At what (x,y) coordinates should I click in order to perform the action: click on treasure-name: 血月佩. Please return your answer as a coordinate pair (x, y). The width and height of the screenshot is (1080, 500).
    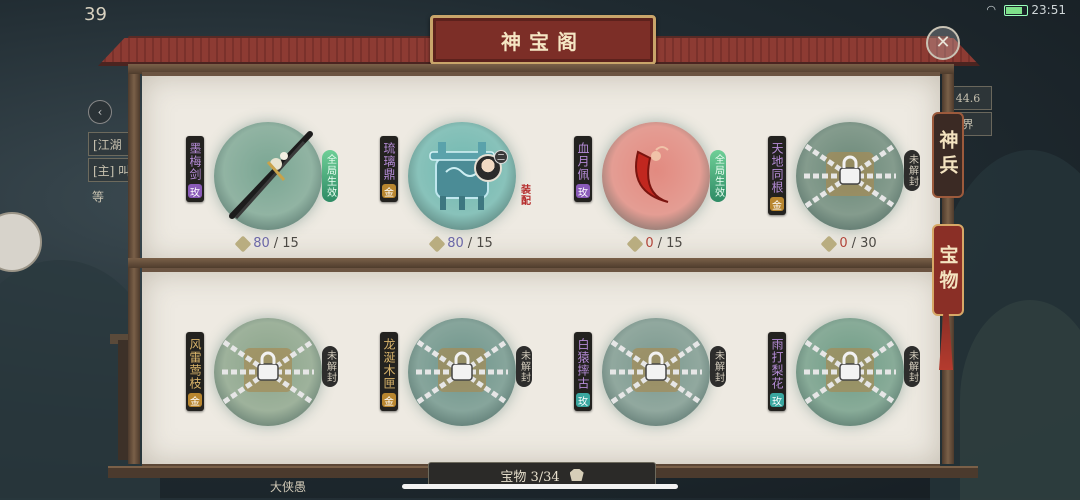
    Looking at the image, I should click on (583, 161).